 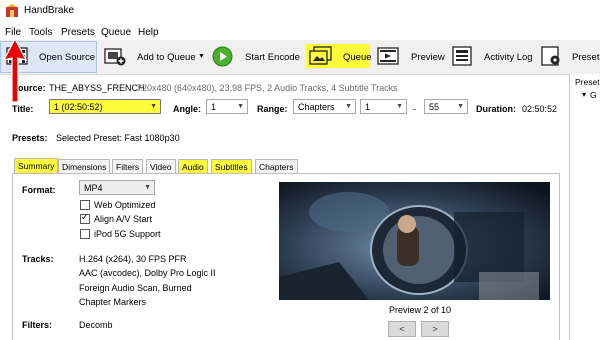 What do you see at coordinates (435, 329) in the screenshot?
I see `preview-next-button: >` at bounding box center [435, 329].